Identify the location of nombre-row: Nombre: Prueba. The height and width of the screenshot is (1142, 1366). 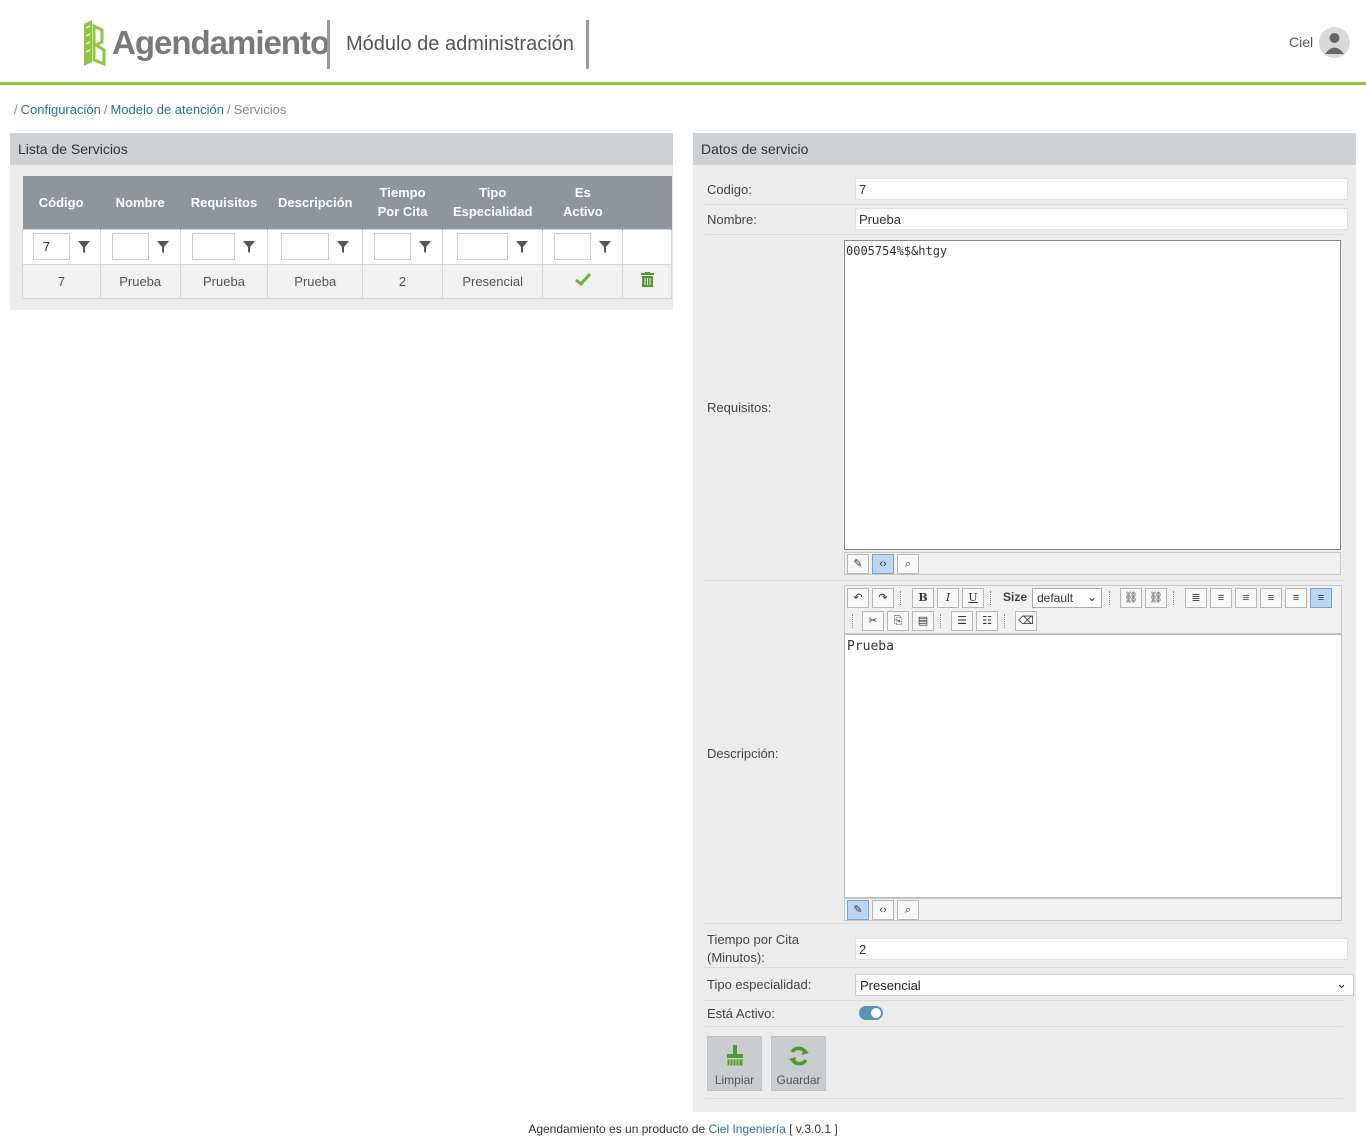
(1026, 220).